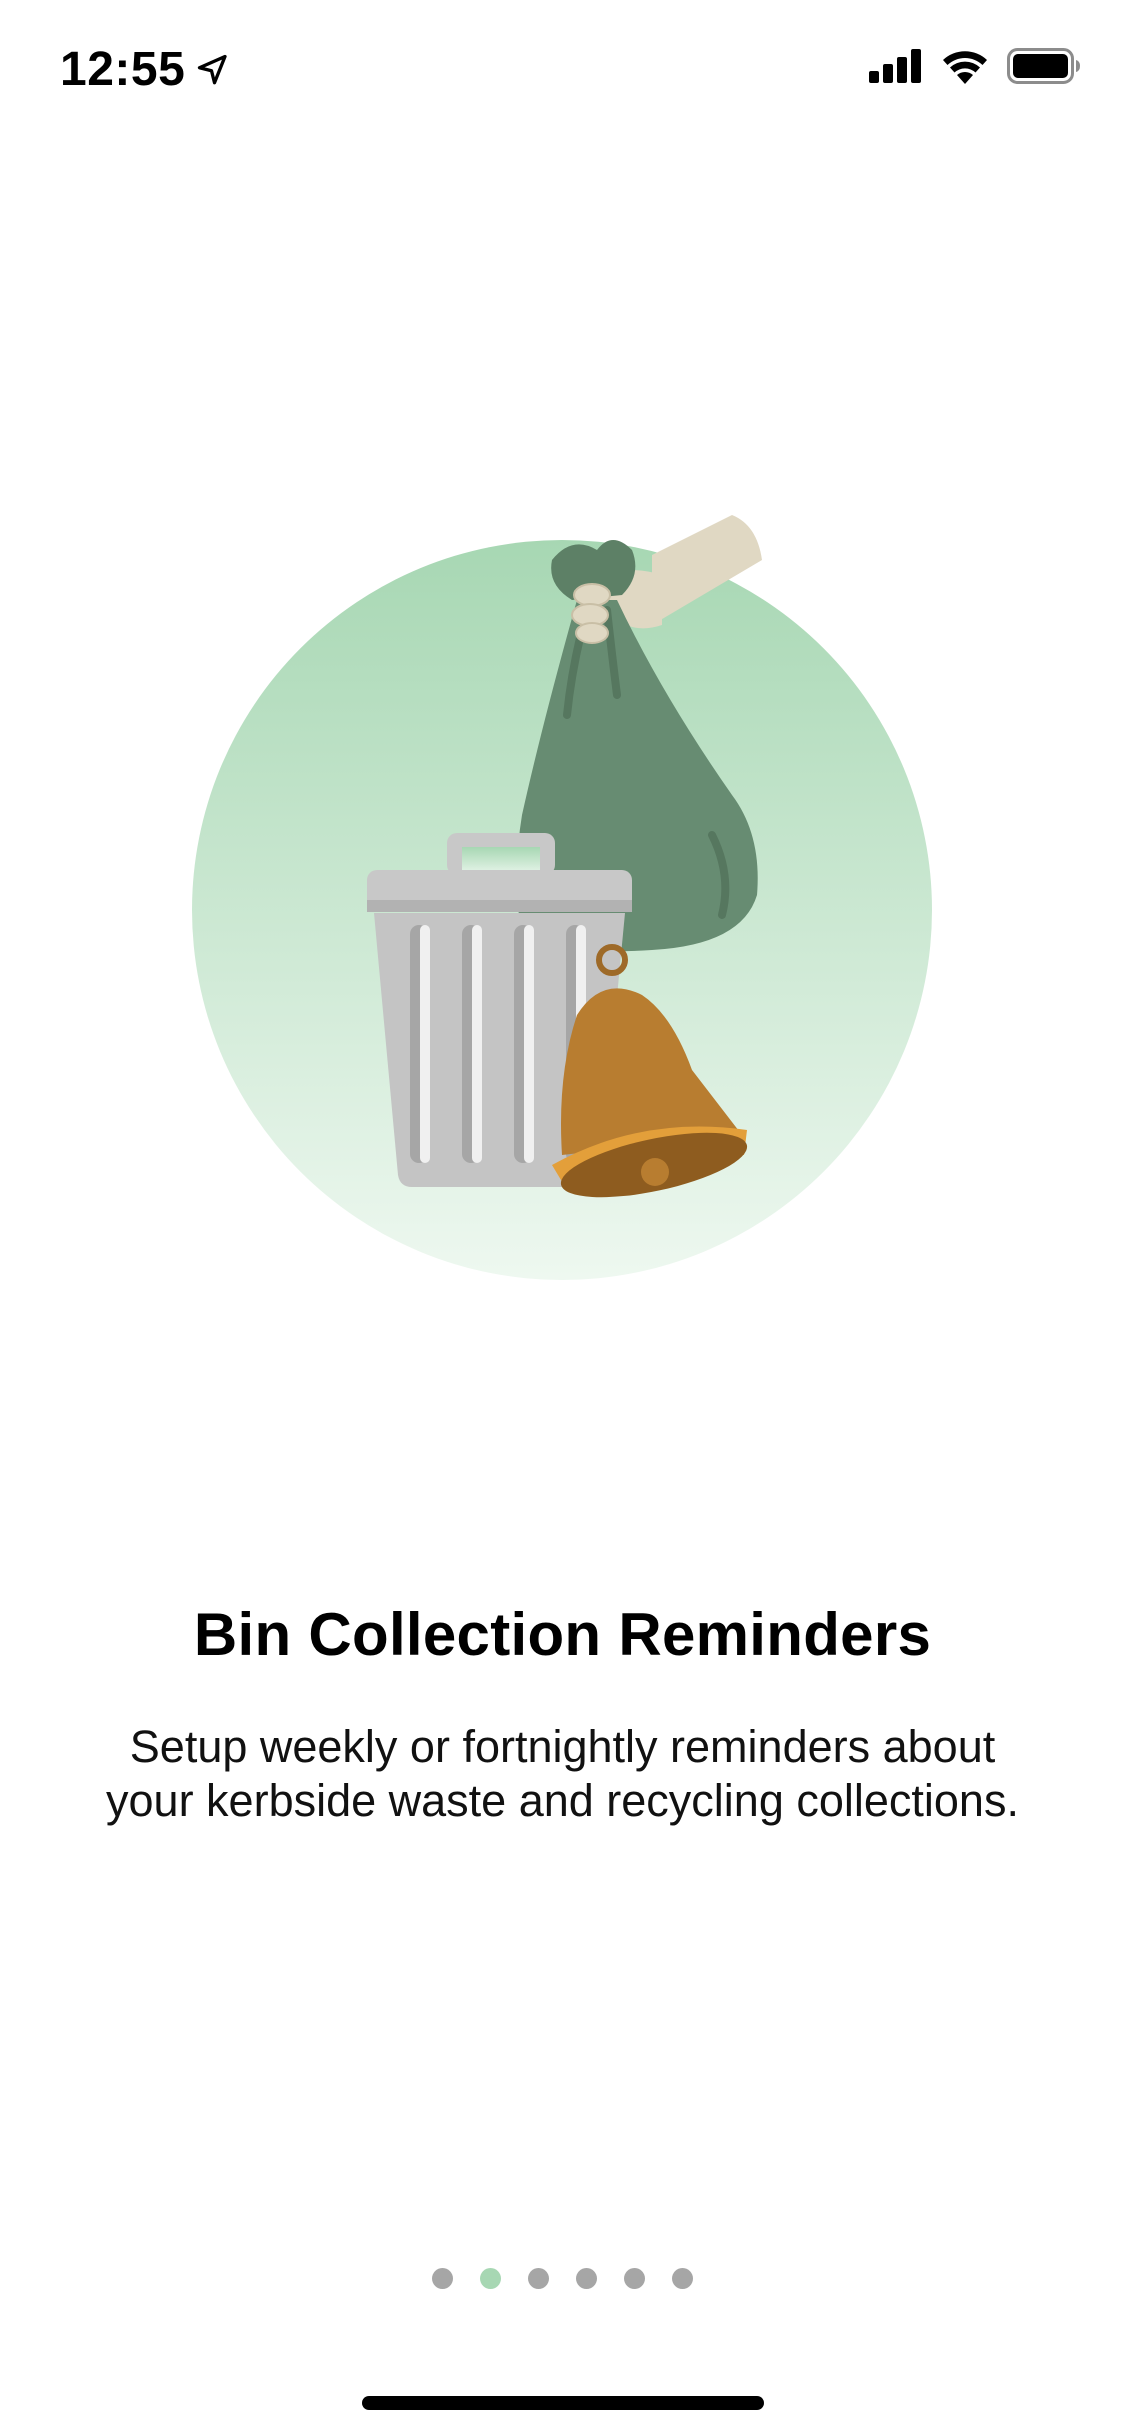 The image size is (1125, 2436). Describe the element at coordinates (895, 66) in the screenshot. I see `cellular-signal-icon` at that location.